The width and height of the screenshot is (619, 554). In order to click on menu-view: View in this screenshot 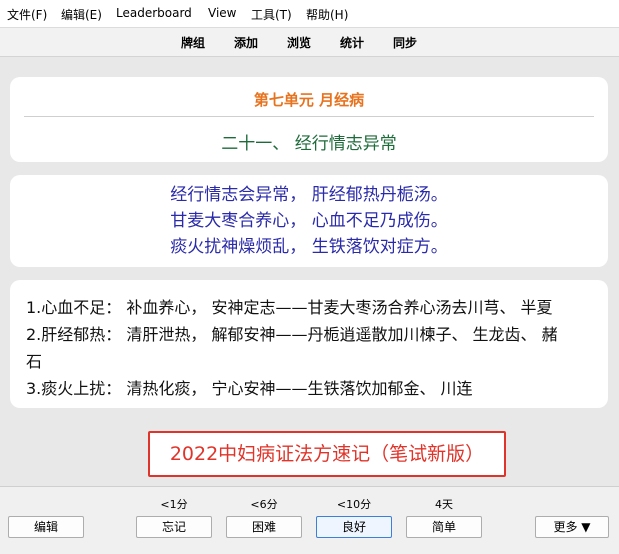, I will do `click(222, 13)`.